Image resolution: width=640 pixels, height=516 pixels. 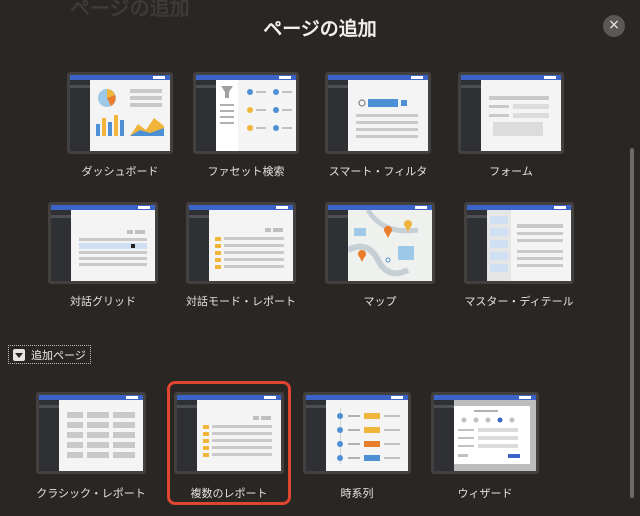 I want to click on map-thumbnail, so click(x=380, y=243).